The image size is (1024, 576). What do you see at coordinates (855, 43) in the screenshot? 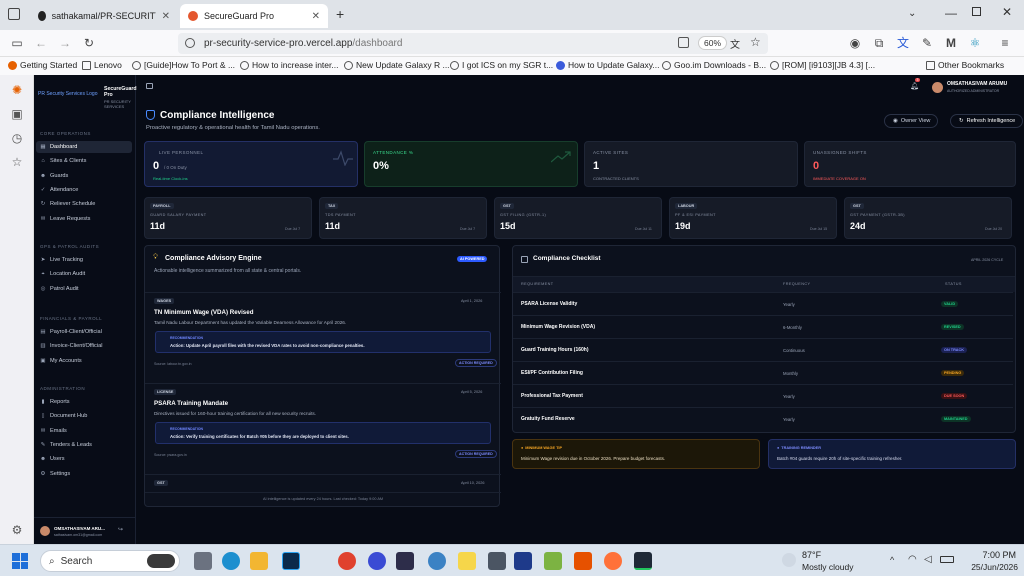
I see `account-icon: ◉` at bounding box center [855, 43].